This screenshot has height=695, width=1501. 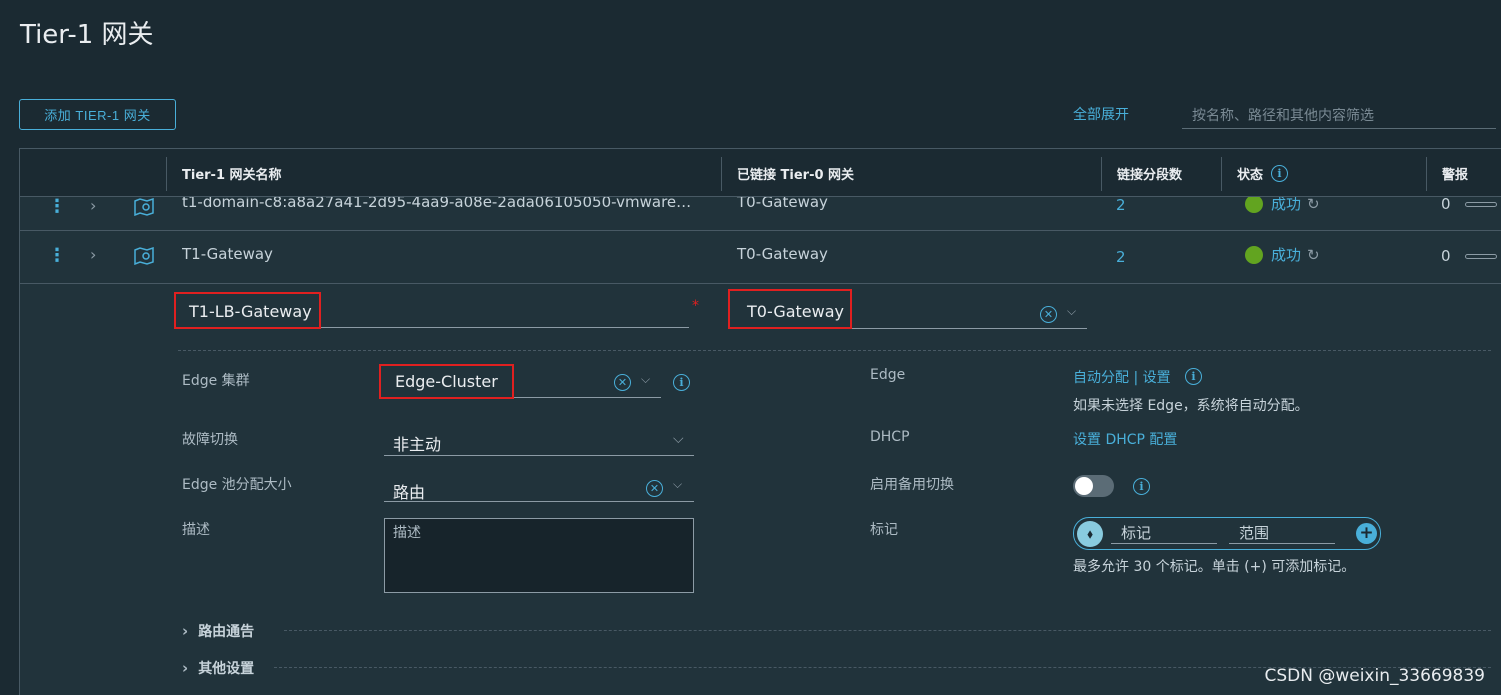 I want to click on filter-input: 按名称、路径和其他内容筛选, so click(x=1339, y=114).